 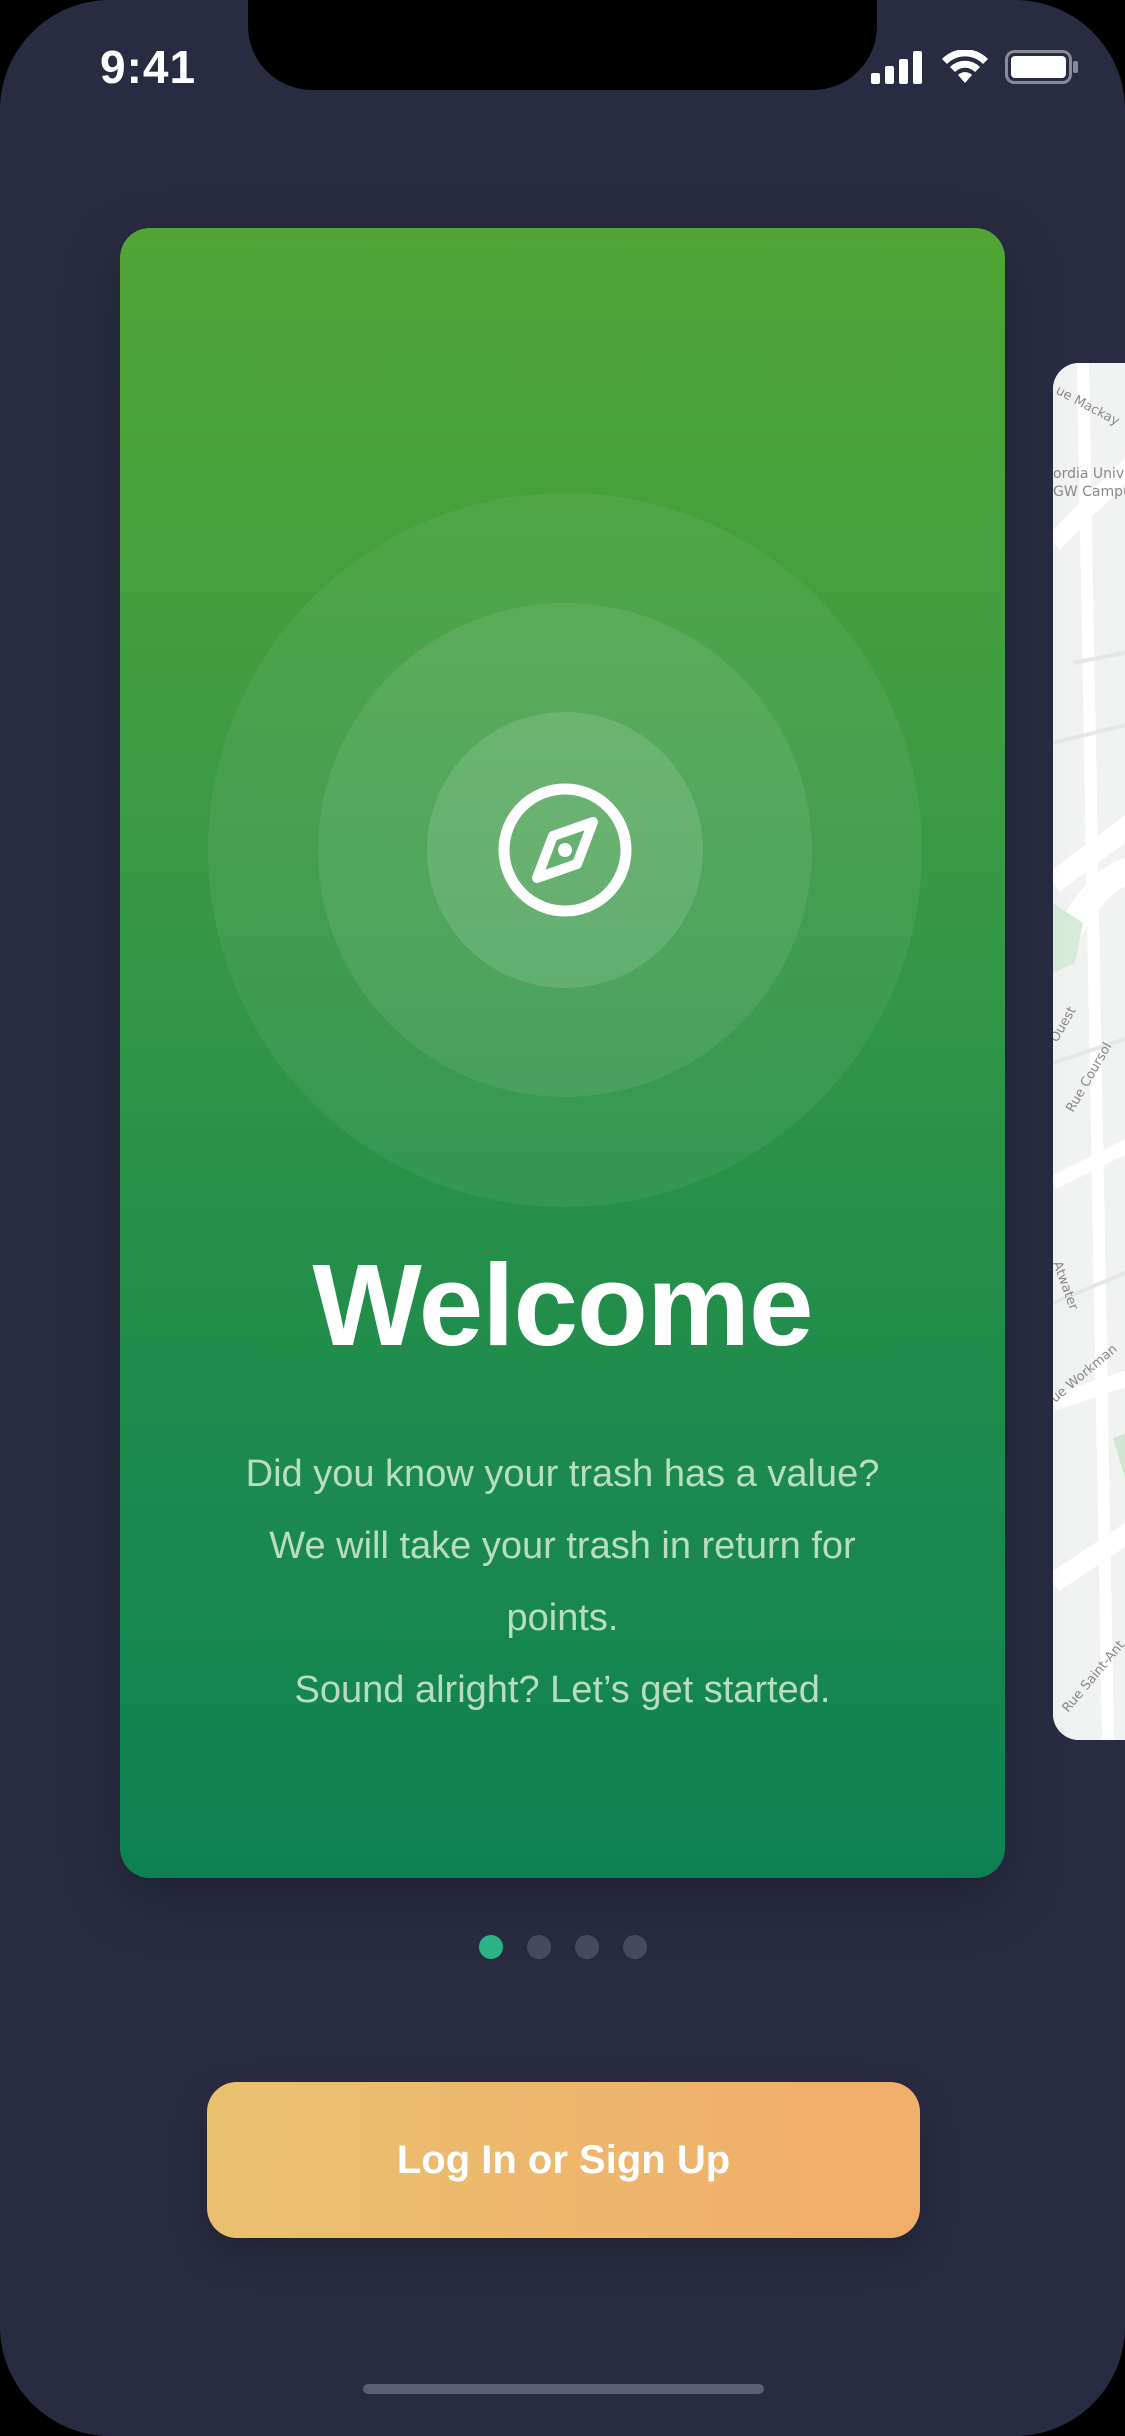 I want to click on page-dot-1-active, so click(x=490, y=1947).